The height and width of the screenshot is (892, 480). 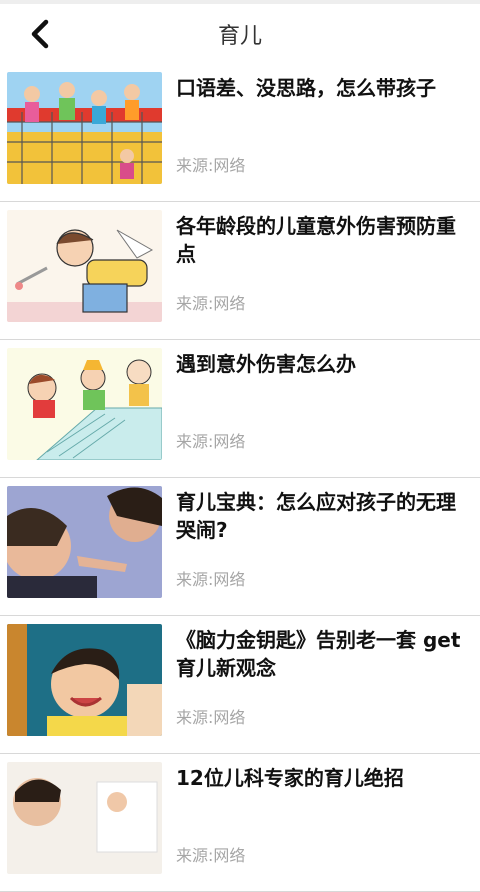 What do you see at coordinates (290, 778) in the screenshot?
I see `article-title: 12位儿科专家的育儿绝招` at bounding box center [290, 778].